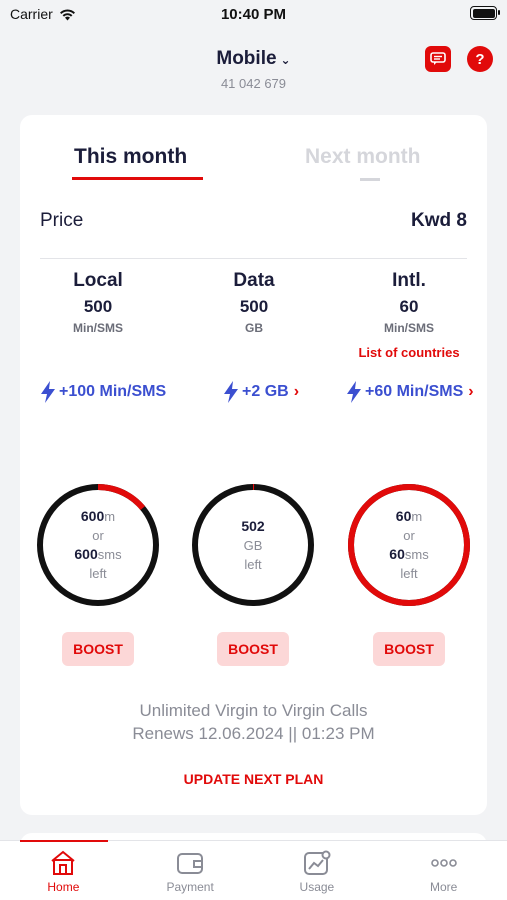 This screenshot has width=507, height=900. Describe the element at coordinates (317, 887) in the screenshot. I see `tab-label: Usage` at that location.